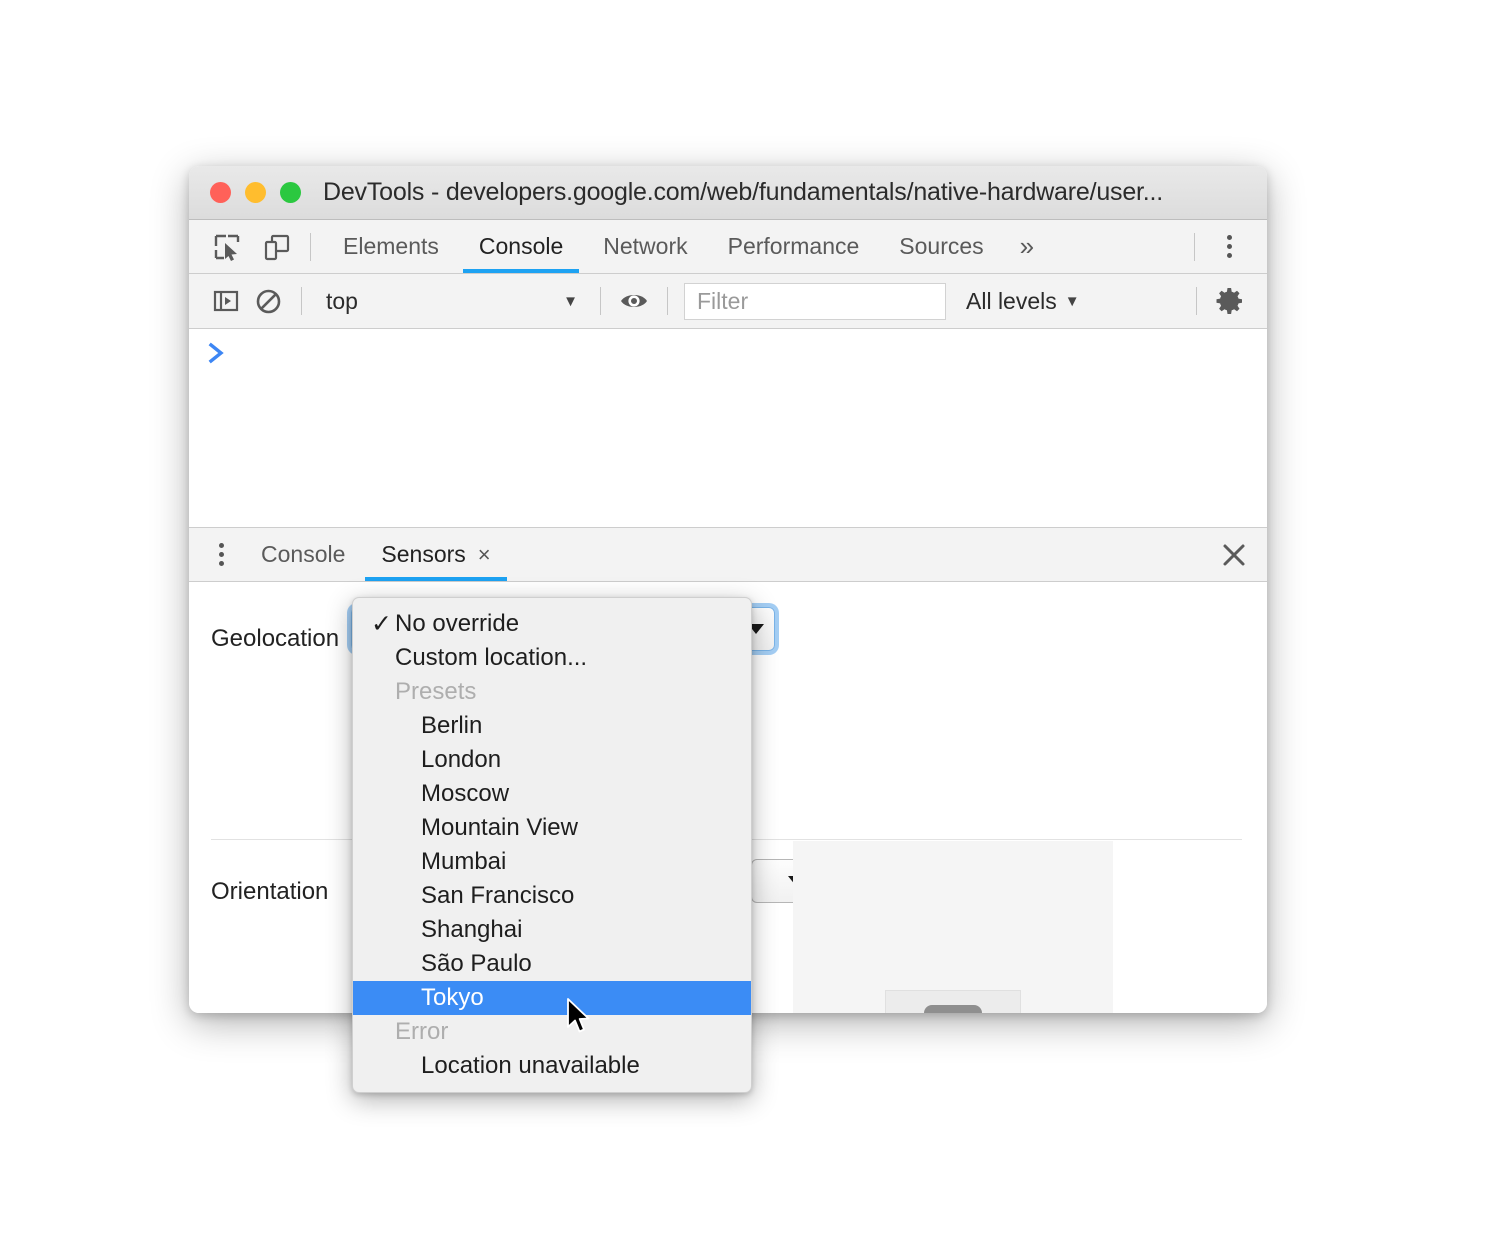  I want to click on check-icon: ✓, so click(381, 623).